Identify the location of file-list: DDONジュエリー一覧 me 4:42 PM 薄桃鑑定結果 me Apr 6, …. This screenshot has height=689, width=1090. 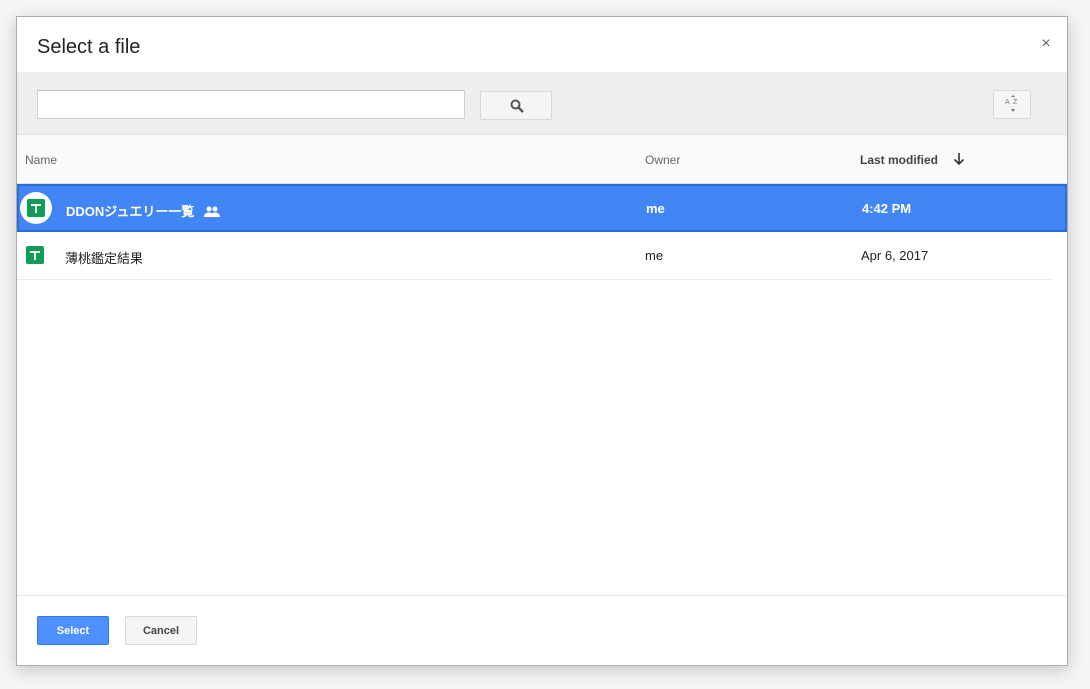
(542, 232).